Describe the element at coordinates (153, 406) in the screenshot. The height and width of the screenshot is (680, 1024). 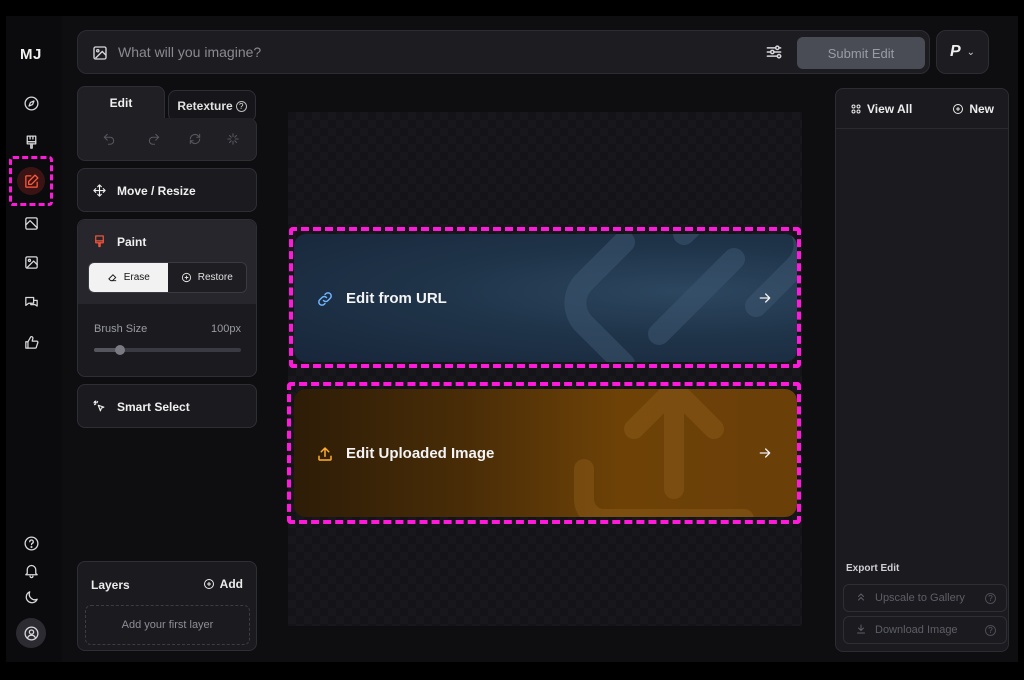
I see `smart-select-label: Smart Select` at that location.